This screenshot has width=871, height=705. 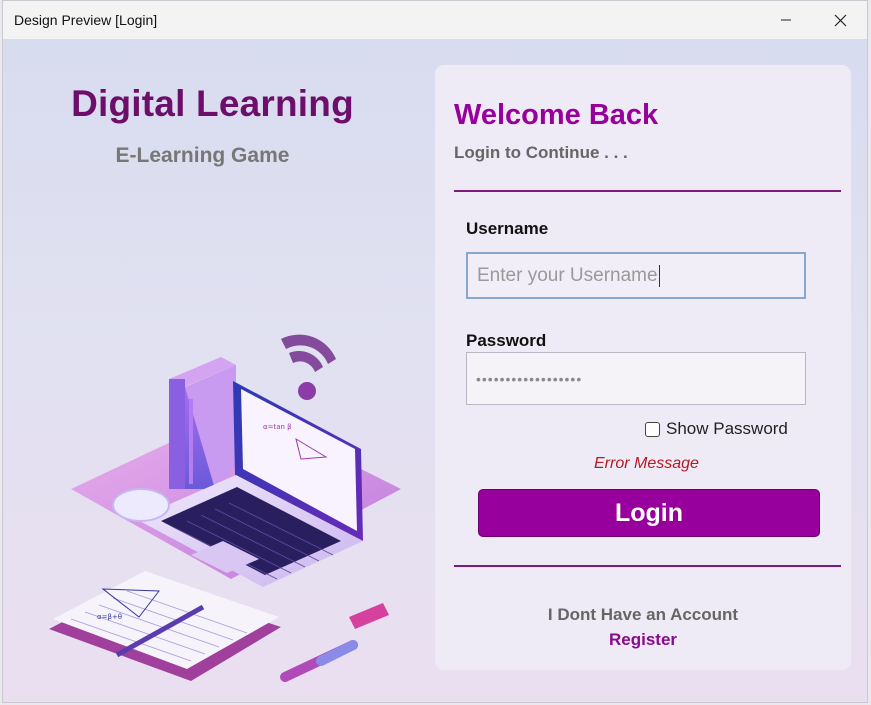 What do you see at coordinates (646, 463) in the screenshot?
I see `error-message: Error Message` at bounding box center [646, 463].